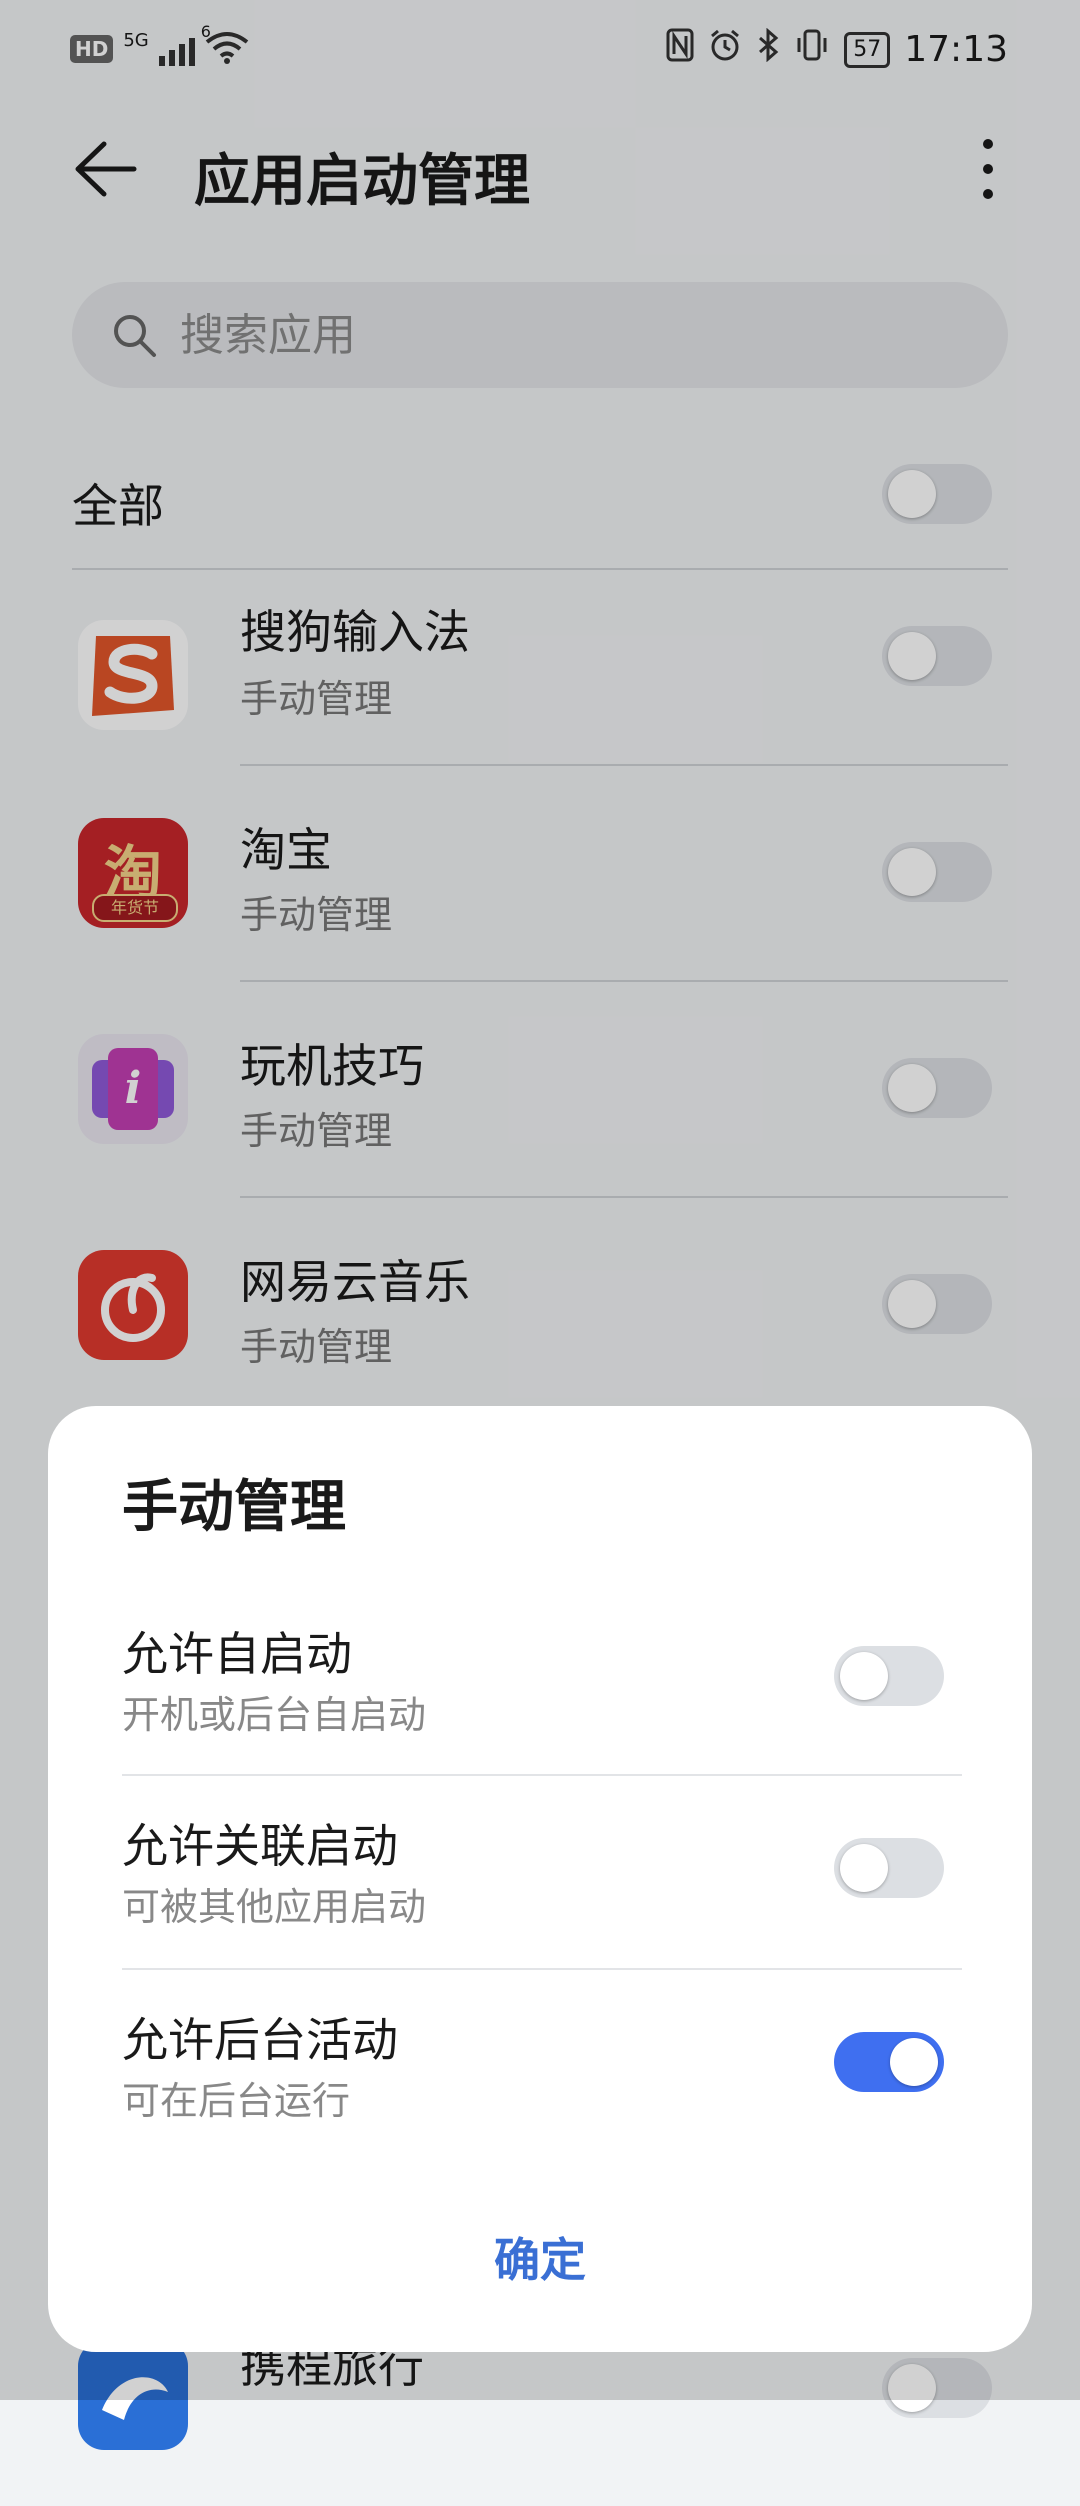  What do you see at coordinates (234, 1507) in the screenshot?
I see `dialog-title: 手动管理` at bounding box center [234, 1507].